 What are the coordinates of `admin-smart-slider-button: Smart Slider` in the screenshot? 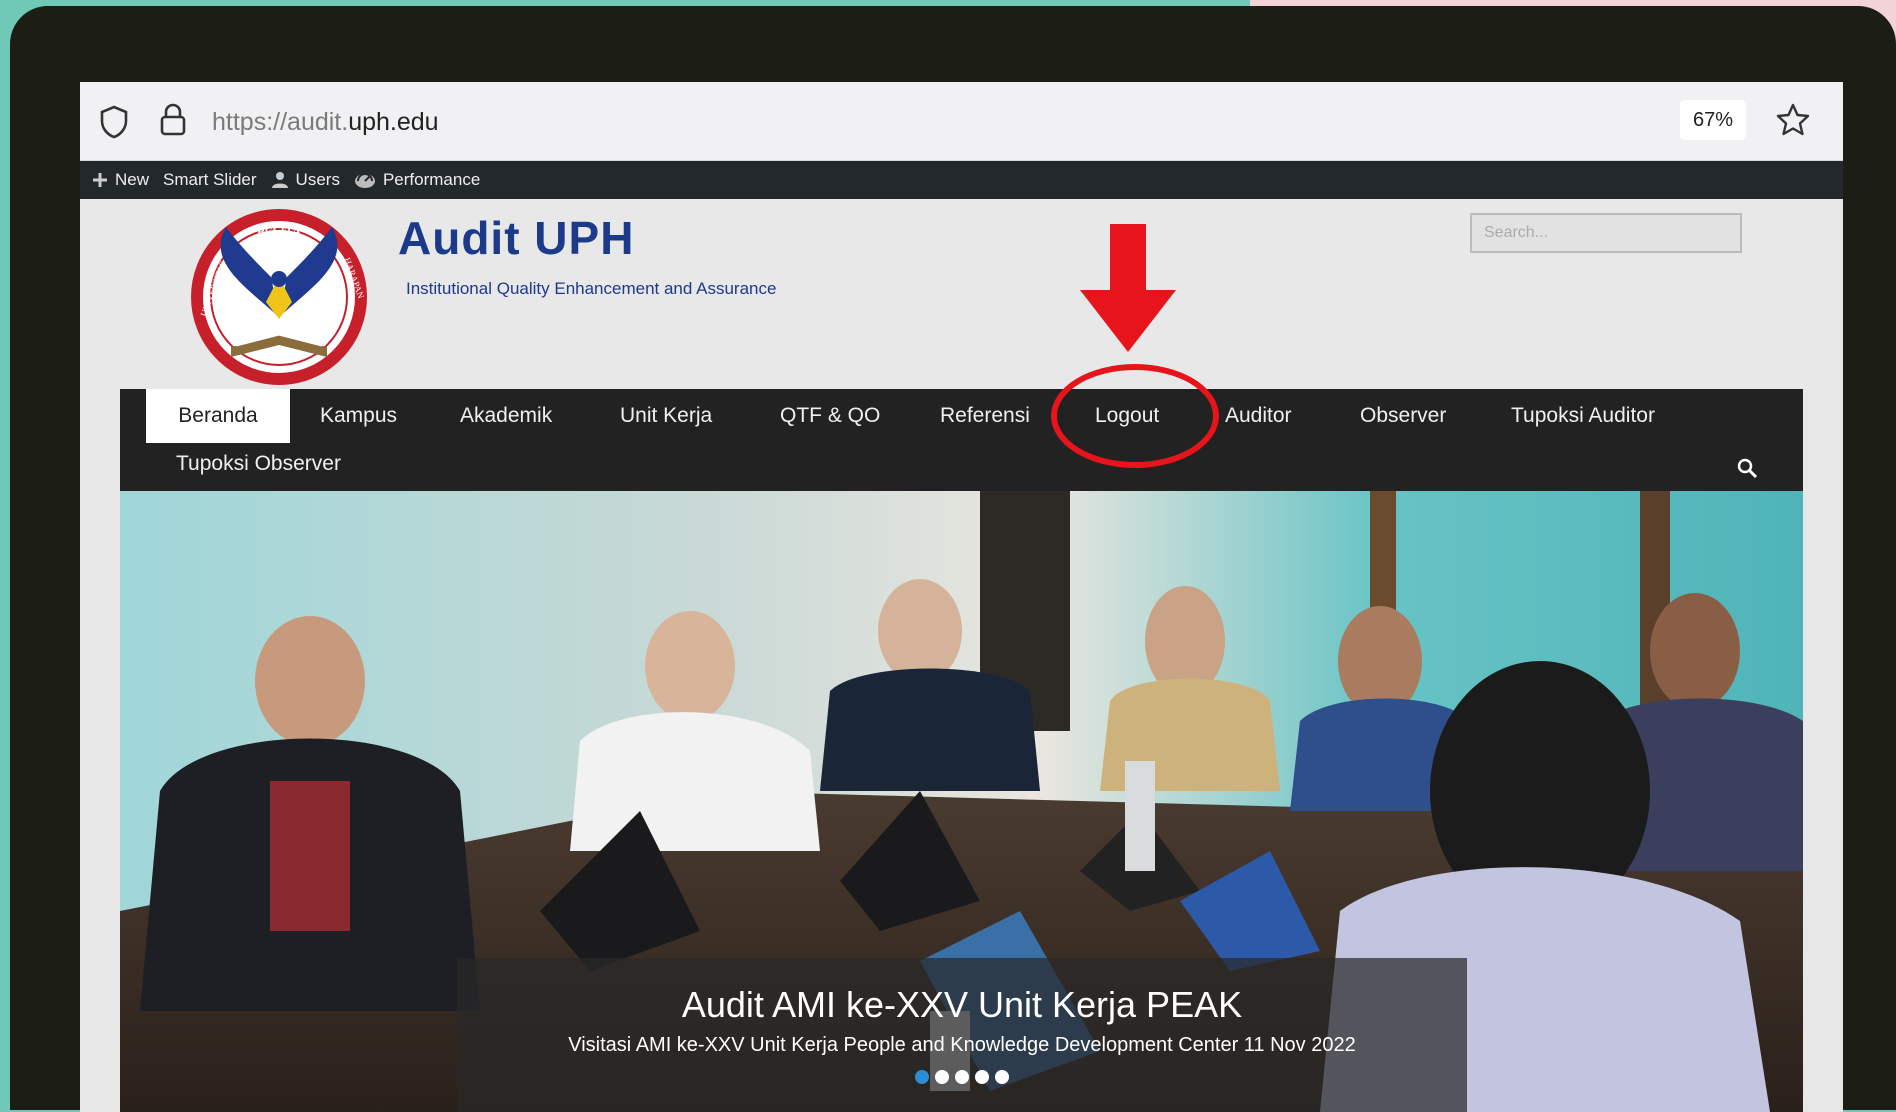 It's located at (210, 180).